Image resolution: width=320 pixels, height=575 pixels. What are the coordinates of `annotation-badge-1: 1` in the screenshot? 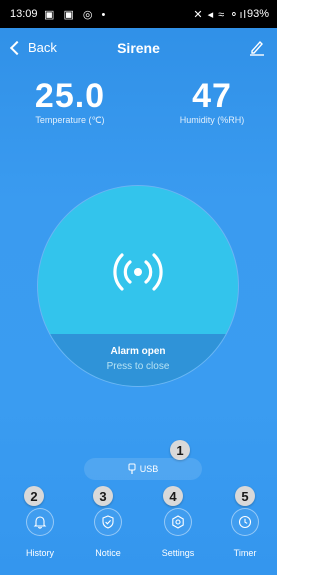 It's located at (180, 450).